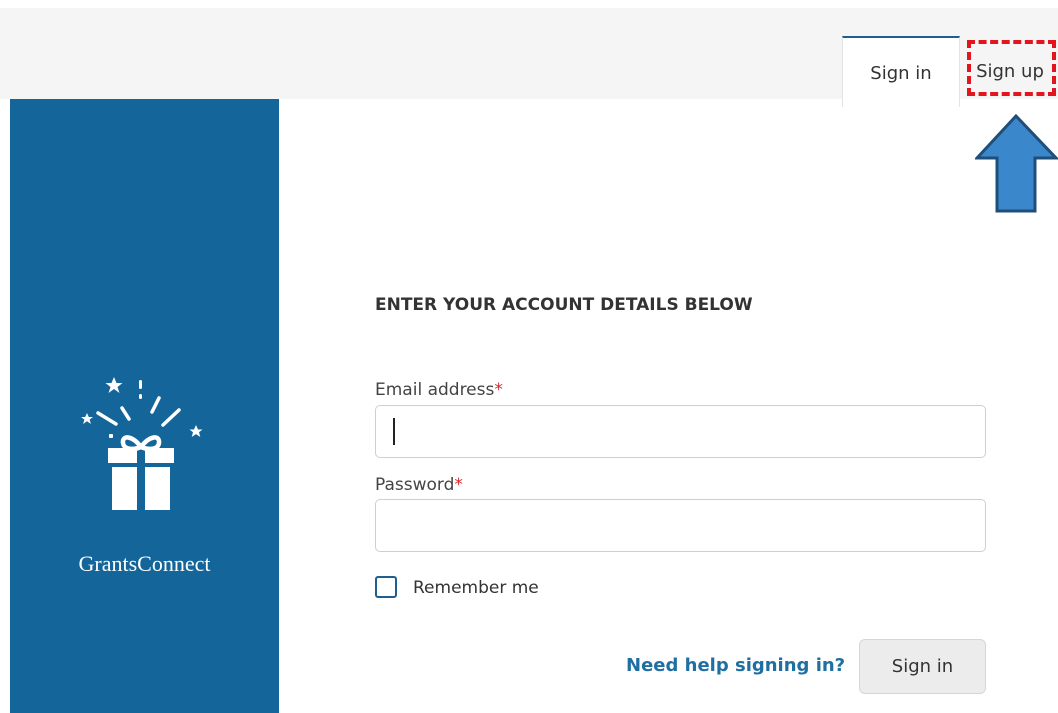 The width and height of the screenshot is (1058, 713). I want to click on gift-icon, so click(142, 443).